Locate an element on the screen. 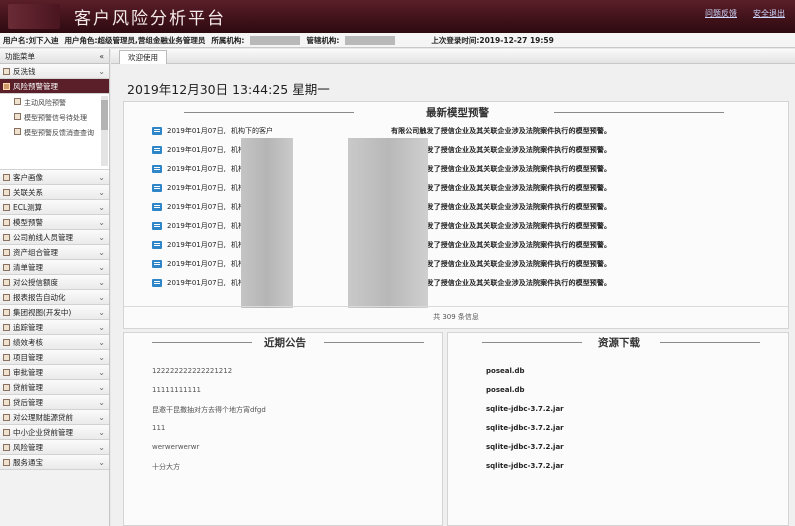 The image size is (795, 526). sidebar-item-anti-money-laundering: 反洗钱 ⌄ is located at coordinates (54, 71).